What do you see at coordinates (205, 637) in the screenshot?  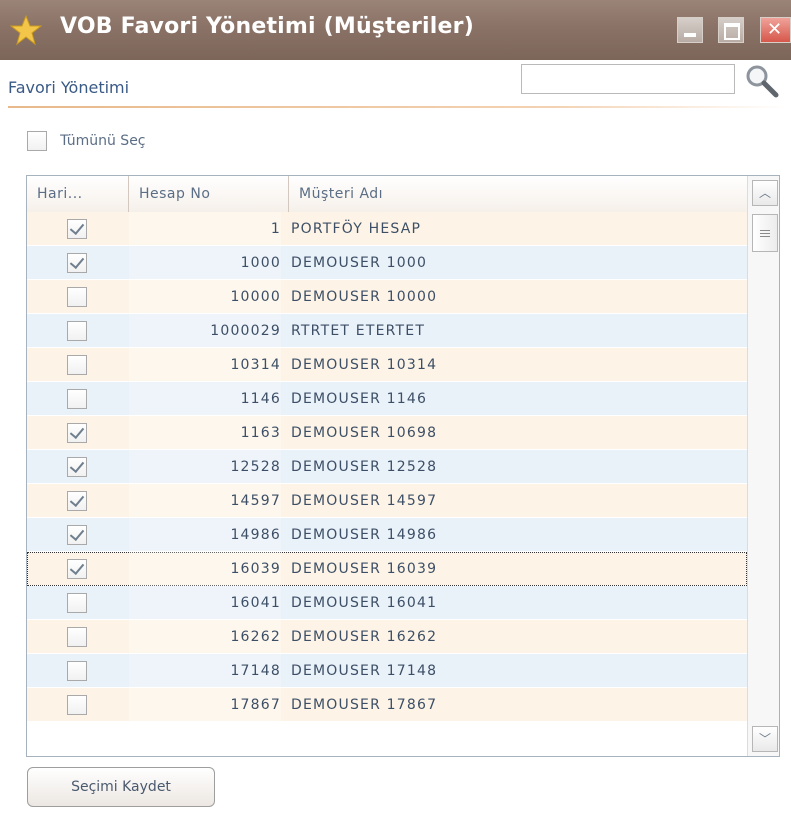 I see `account-no-cell: 16262` at bounding box center [205, 637].